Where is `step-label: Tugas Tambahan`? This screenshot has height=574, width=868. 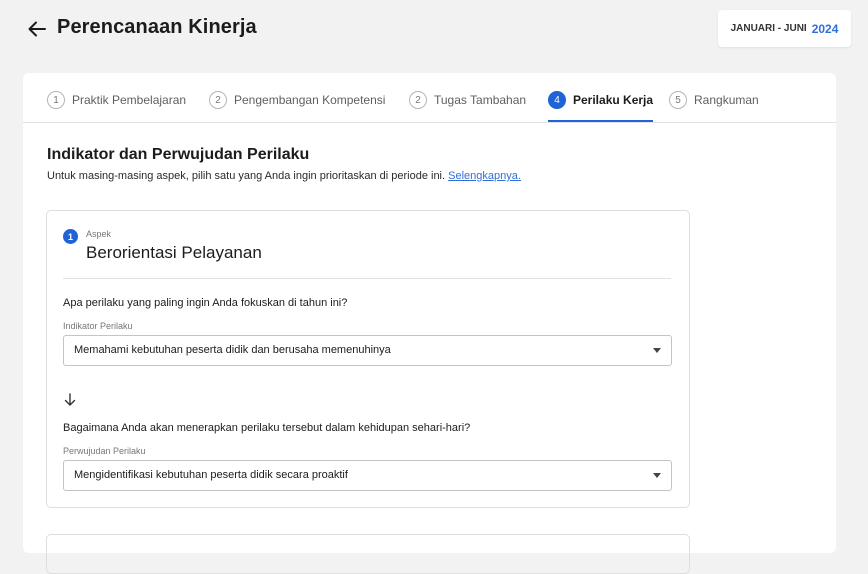
step-label: Tugas Tambahan is located at coordinates (480, 100).